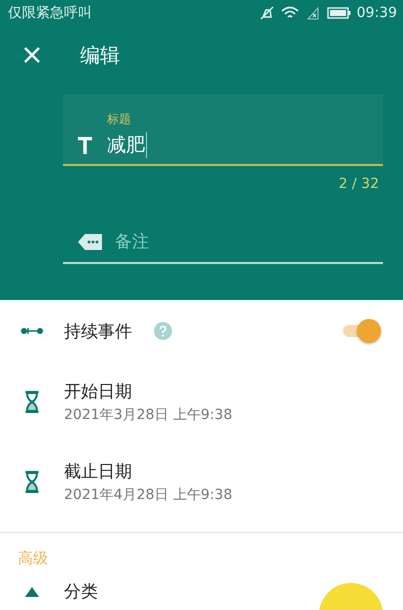  I want to click on section-header: 高级, so click(33, 558).